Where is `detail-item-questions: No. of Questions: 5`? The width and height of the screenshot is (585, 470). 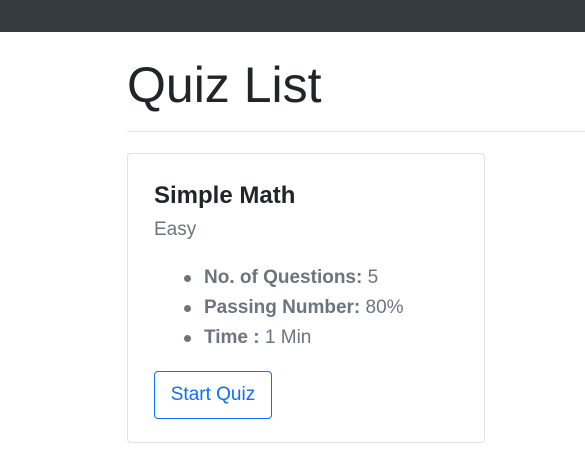 detail-item-questions: No. of Questions: 5 is located at coordinates (279, 278).